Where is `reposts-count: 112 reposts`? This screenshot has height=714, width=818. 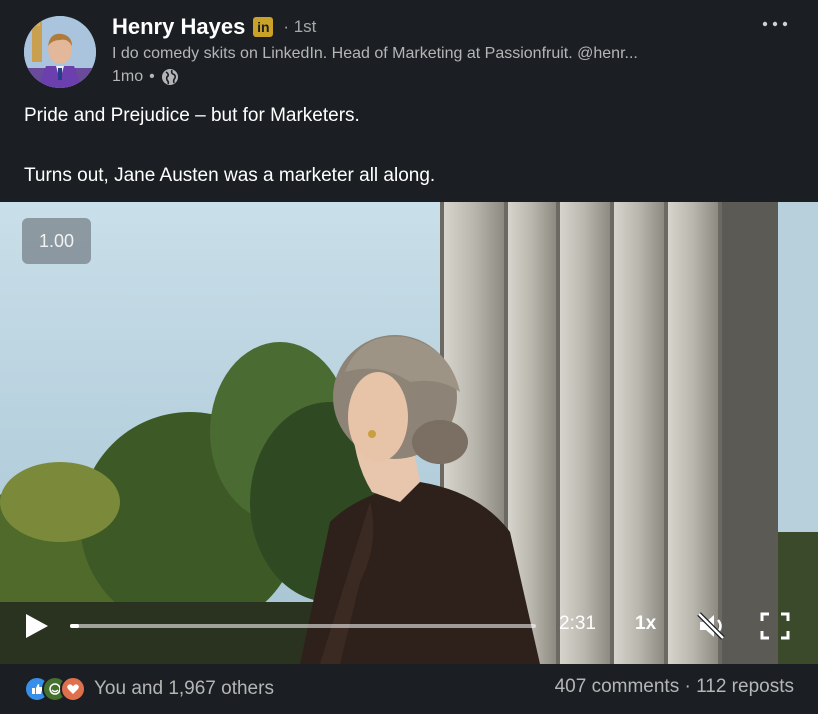 reposts-count: 112 reposts is located at coordinates (745, 686).